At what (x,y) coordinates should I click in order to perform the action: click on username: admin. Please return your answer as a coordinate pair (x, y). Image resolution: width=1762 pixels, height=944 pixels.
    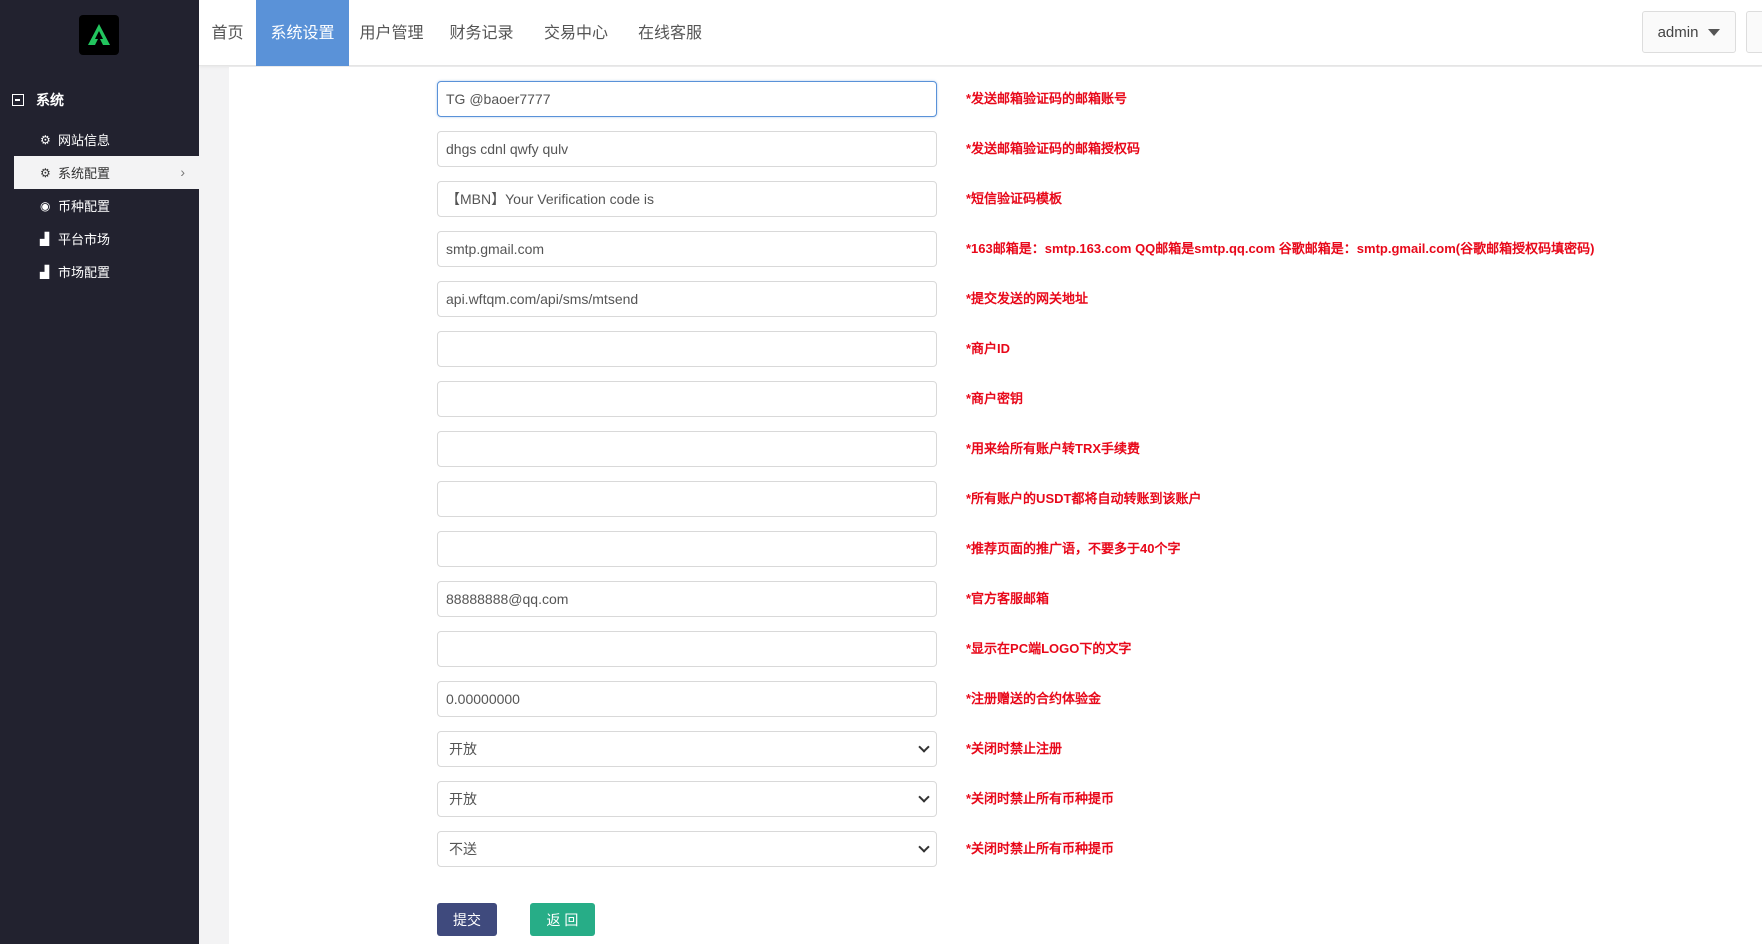
    Looking at the image, I should click on (1678, 32).